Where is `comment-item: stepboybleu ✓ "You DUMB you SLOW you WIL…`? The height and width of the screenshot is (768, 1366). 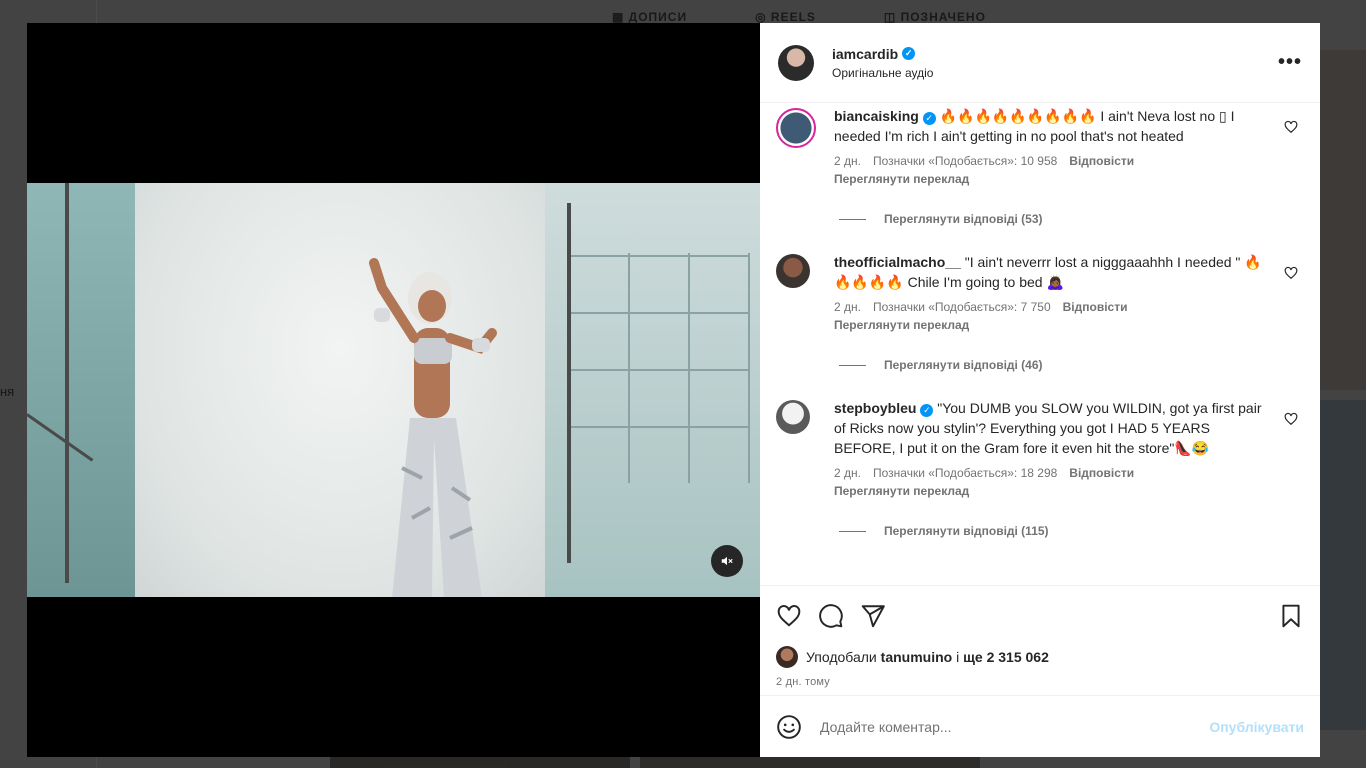 comment-item: stepboybleu ✓ "You DUMB you SLOW you WIL… is located at coordinates (1040, 448).